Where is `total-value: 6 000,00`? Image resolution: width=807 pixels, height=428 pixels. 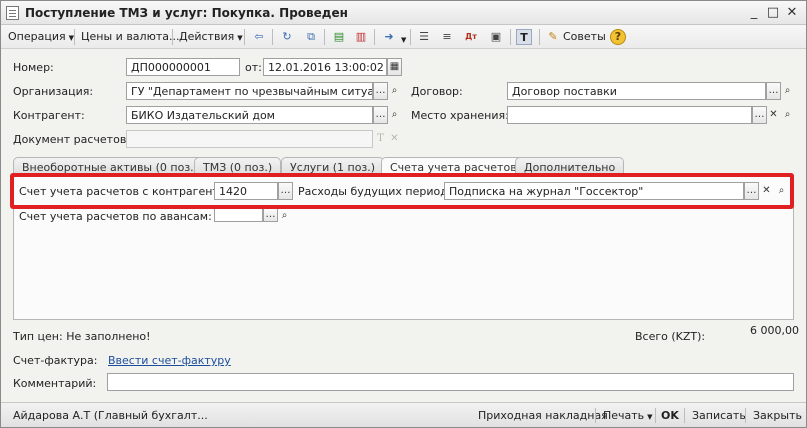 total-value: 6 000,00 is located at coordinates (774, 330).